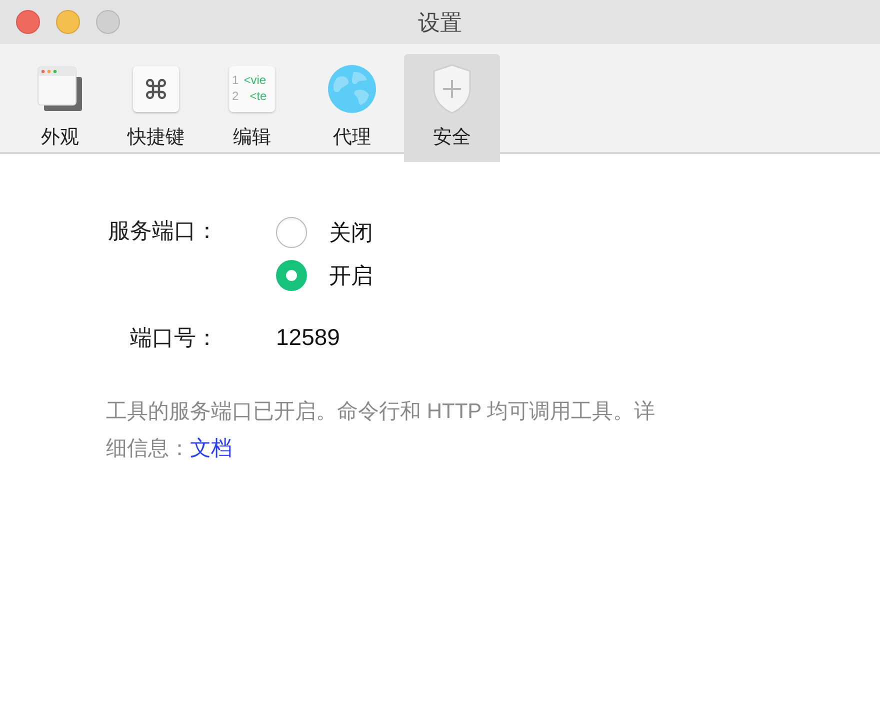  I want to click on zoom-button, so click(108, 22).